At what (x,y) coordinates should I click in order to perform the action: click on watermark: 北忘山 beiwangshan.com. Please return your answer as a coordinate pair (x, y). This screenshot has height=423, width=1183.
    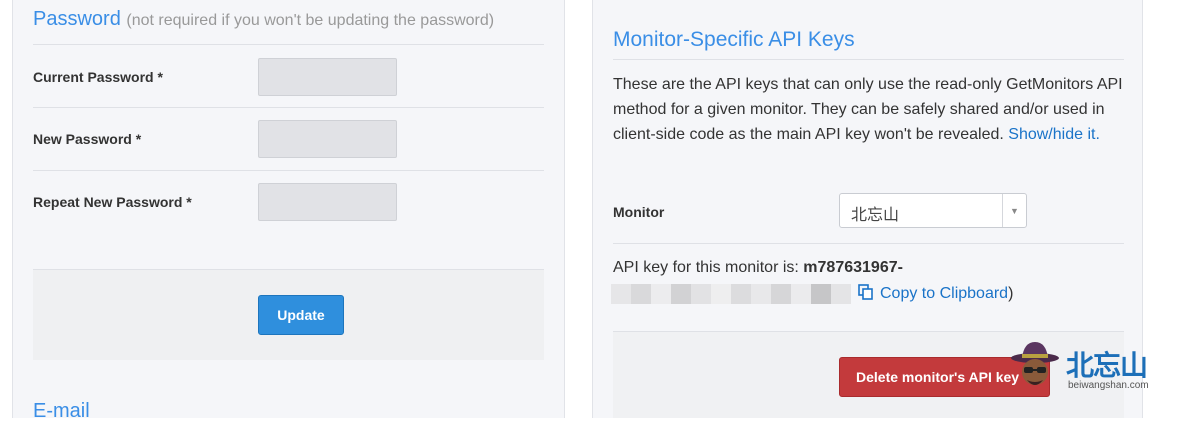
    Looking at the image, I should click on (1090, 368).